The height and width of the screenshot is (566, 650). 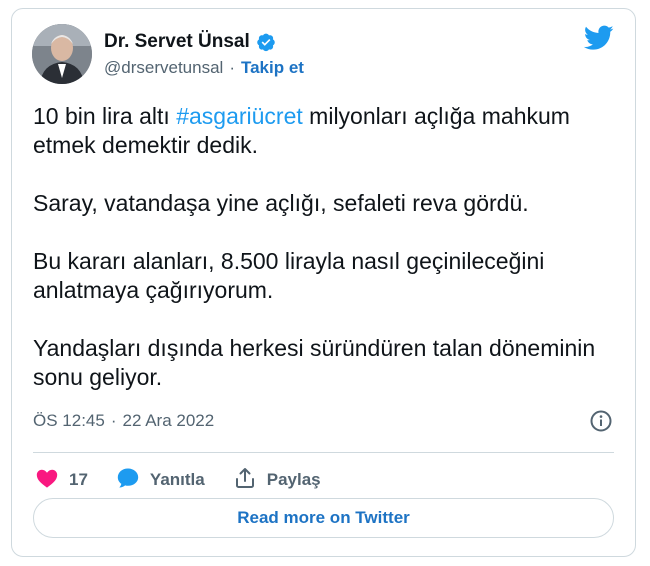 I want to click on hashtag-link: #asgariücret, so click(x=239, y=116).